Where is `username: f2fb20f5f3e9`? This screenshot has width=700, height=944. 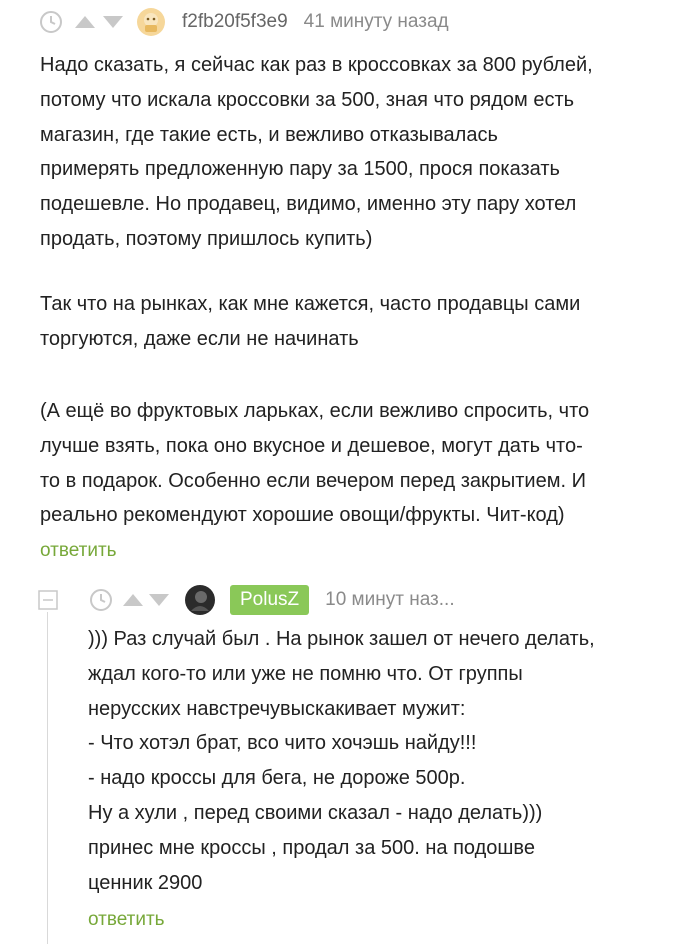
username: f2fb20f5f3e9 is located at coordinates (235, 22).